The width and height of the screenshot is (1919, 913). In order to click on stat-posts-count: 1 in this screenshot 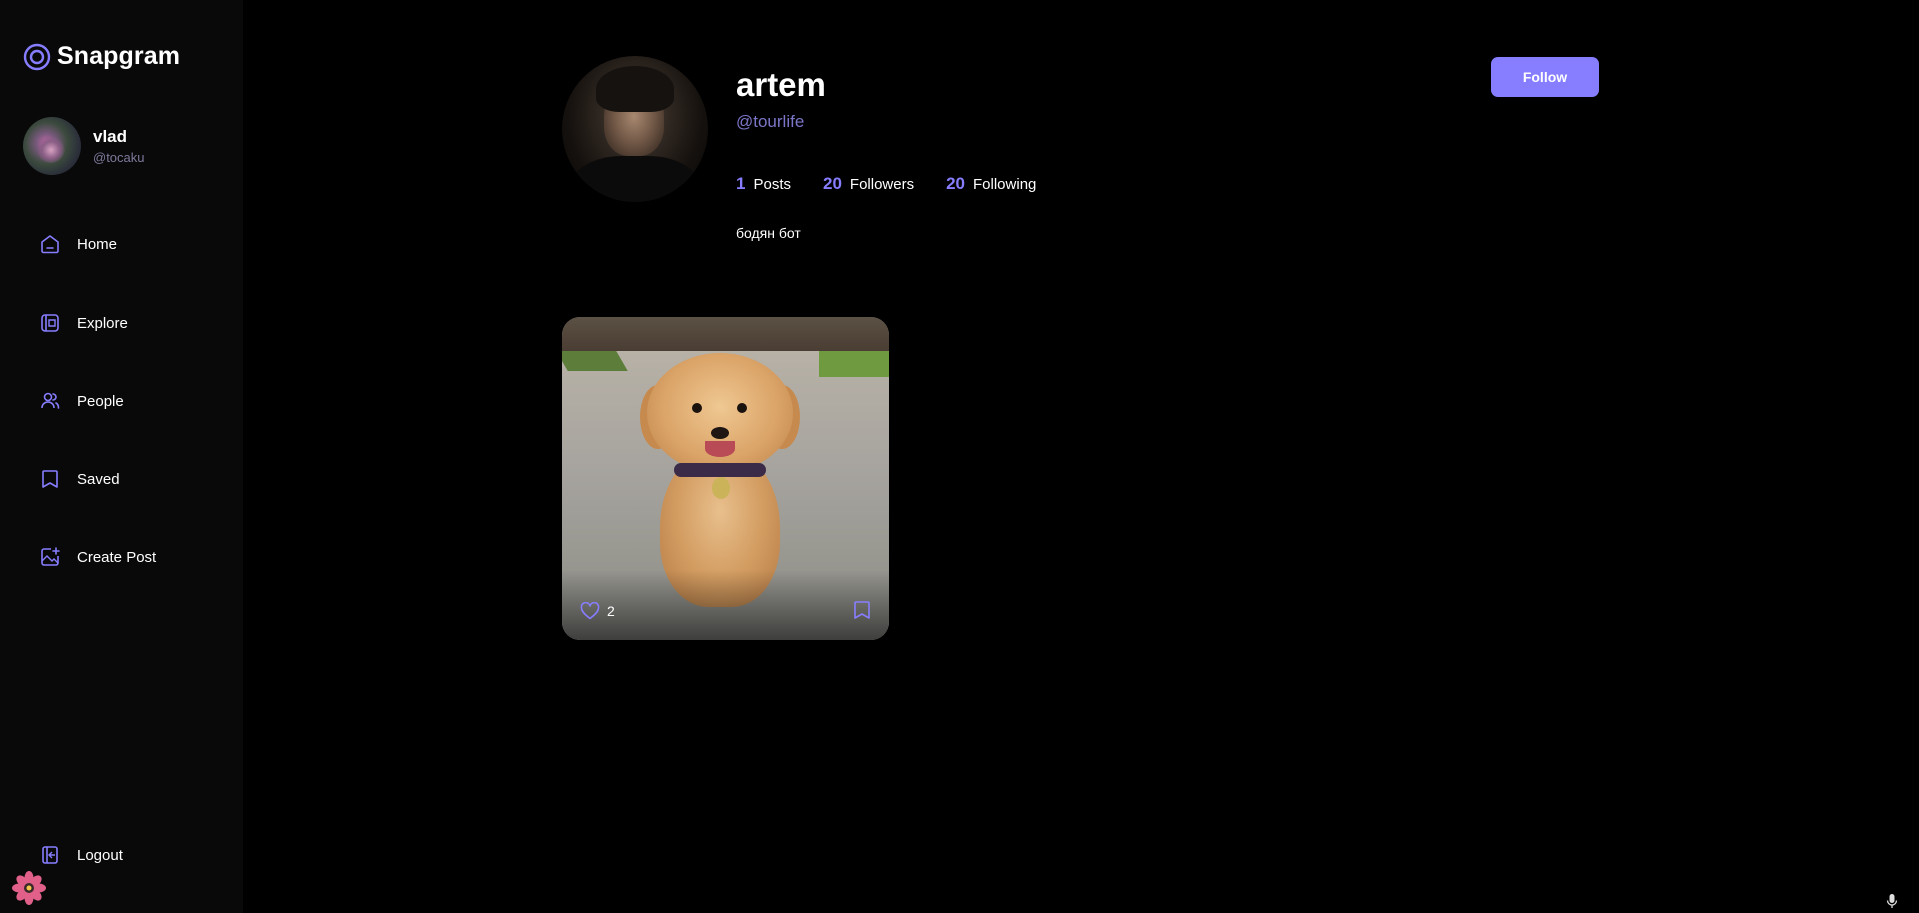, I will do `click(741, 183)`.